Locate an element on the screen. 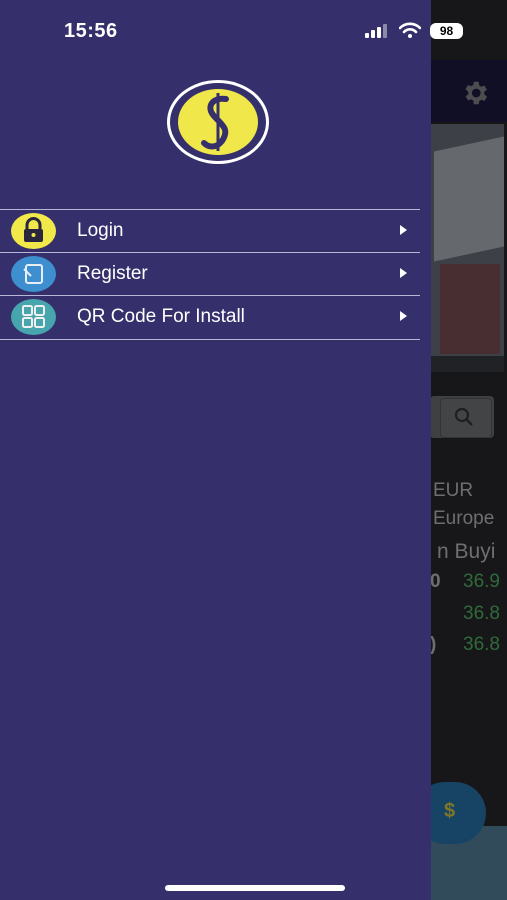 The width and height of the screenshot is (507, 900). status-bar: 15:56 98 is located at coordinates (253, 30).